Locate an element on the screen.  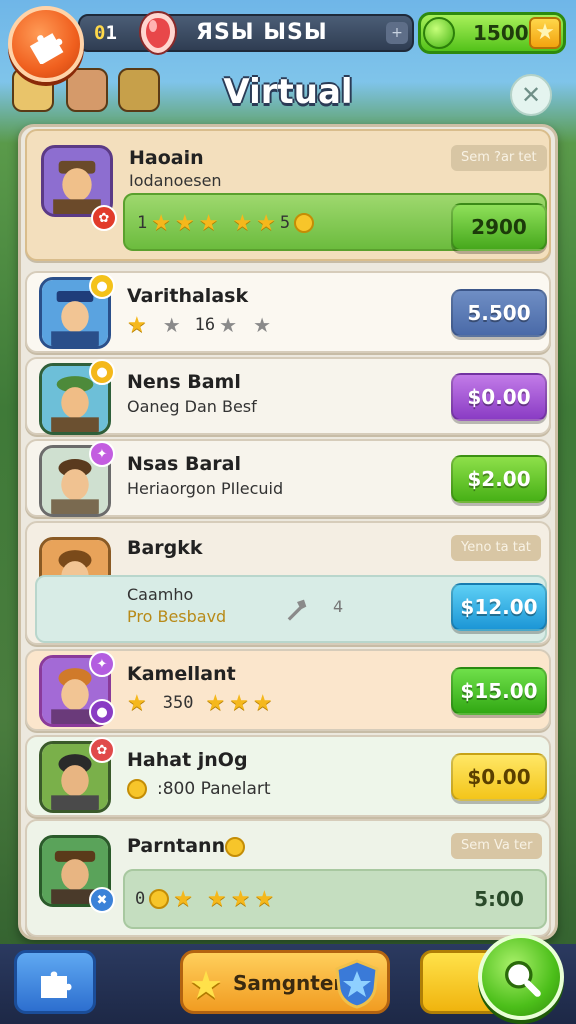
list-item: ● Varithalask ★ ★ 16 ★ ★ 5.500 is located at coordinates (288, 312).